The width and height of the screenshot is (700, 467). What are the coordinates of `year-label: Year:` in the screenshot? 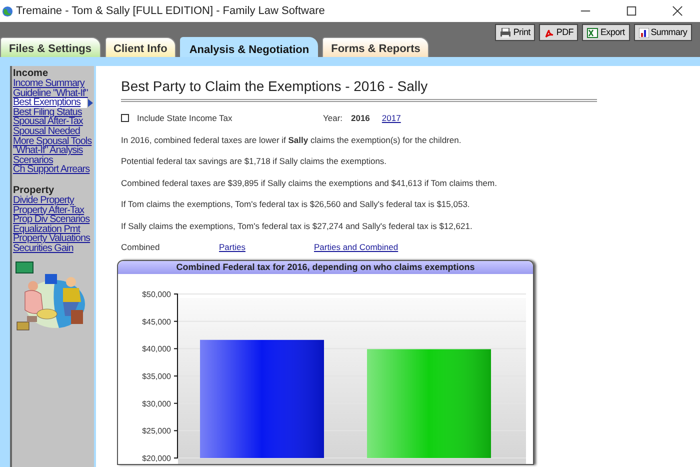 It's located at (333, 118).